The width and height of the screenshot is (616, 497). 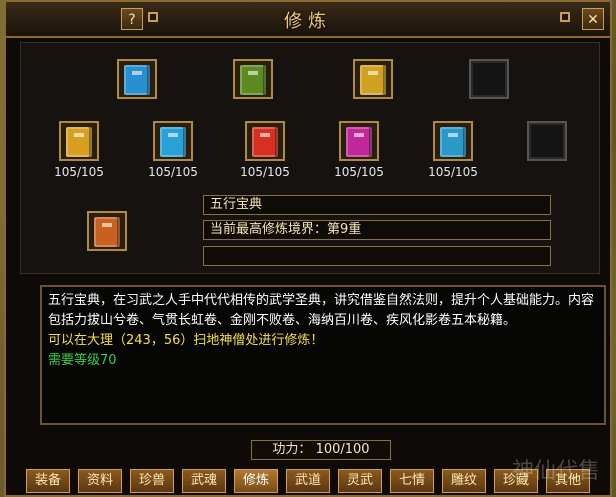 I want to click on power-label: 功力：, so click(x=292, y=449).